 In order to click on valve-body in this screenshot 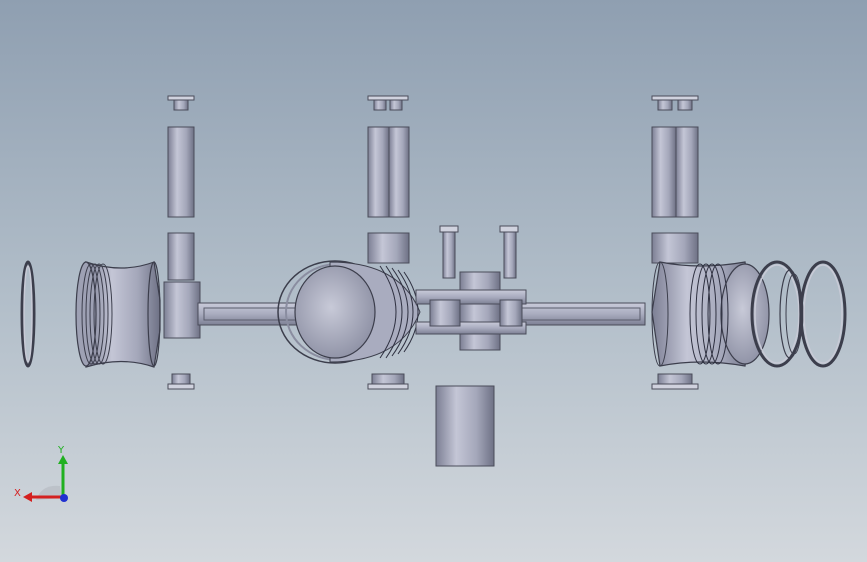, I will do `click(182, 310)`.